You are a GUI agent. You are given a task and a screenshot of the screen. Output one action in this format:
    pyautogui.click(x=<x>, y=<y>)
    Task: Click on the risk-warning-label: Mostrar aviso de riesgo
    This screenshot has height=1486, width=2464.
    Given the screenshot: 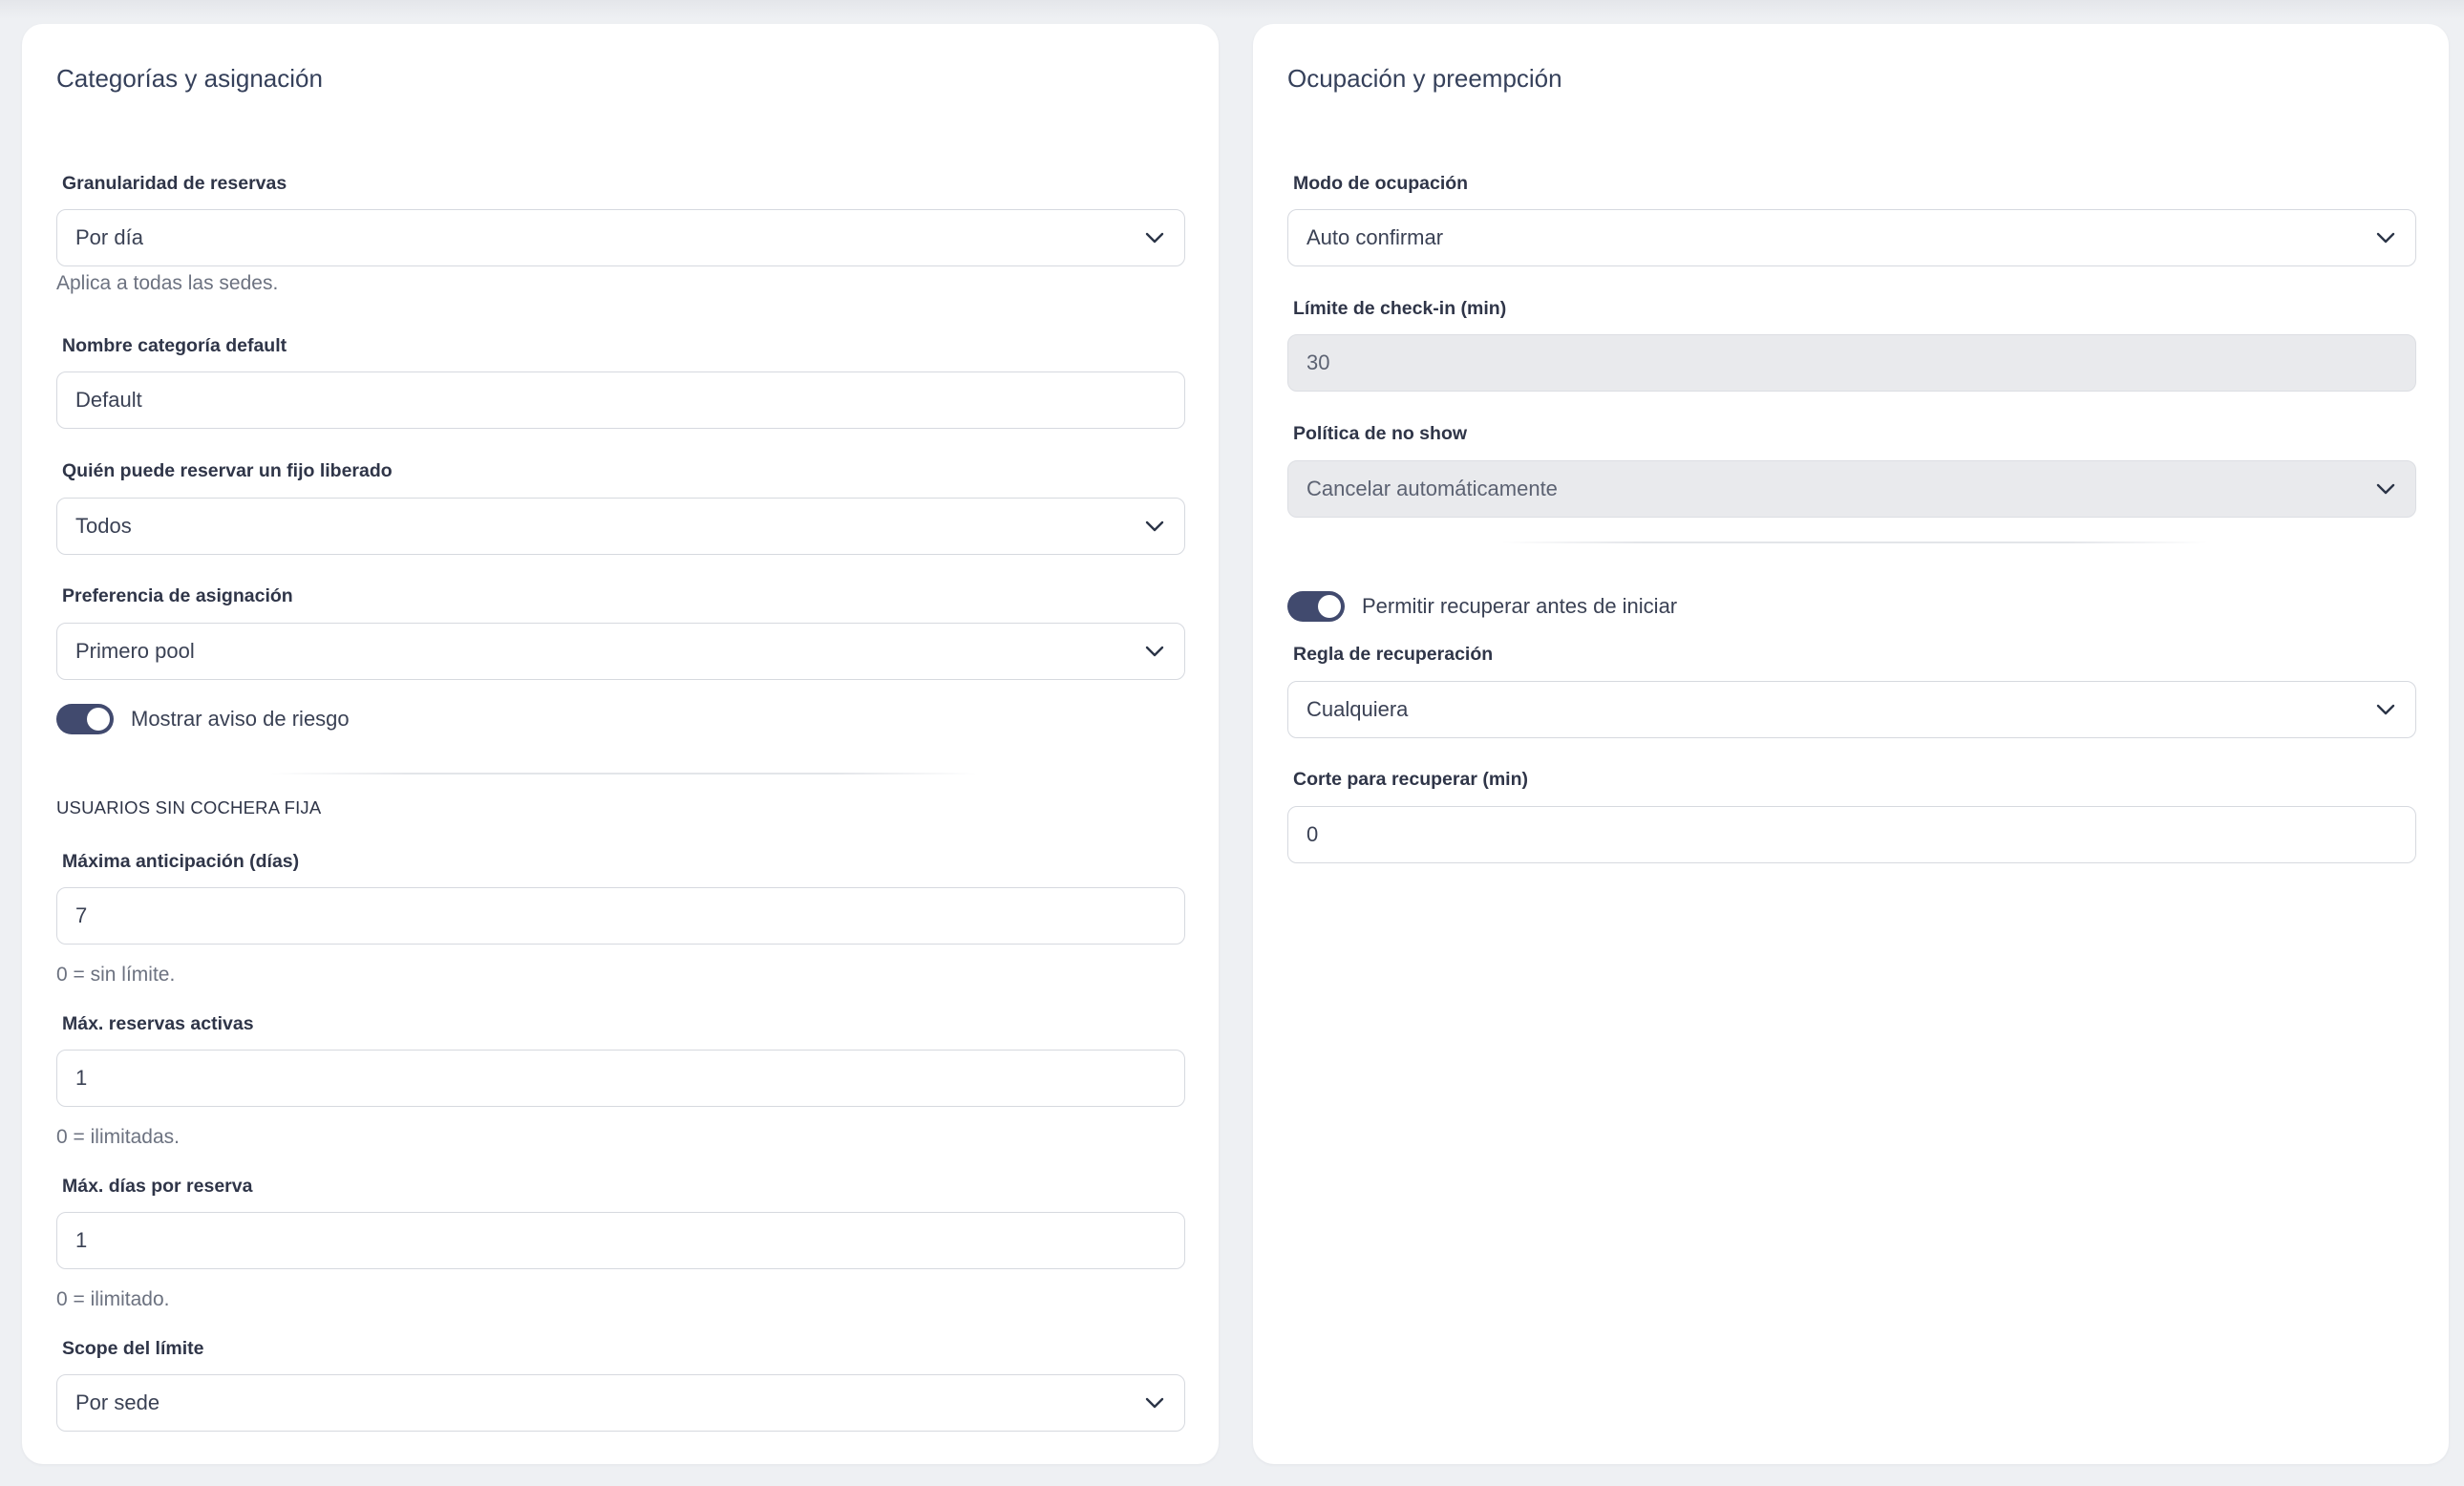 What is the action you would take?
    pyautogui.click(x=240, y=719)
    